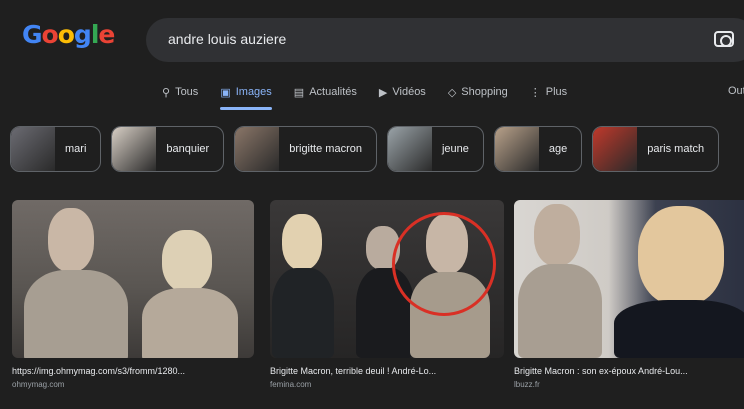 The image size is (744, 409). What do you see at coordinates (535, 92) in the screenshot?
I see `more-icon: ⋮` at bounding box center [535, 92].